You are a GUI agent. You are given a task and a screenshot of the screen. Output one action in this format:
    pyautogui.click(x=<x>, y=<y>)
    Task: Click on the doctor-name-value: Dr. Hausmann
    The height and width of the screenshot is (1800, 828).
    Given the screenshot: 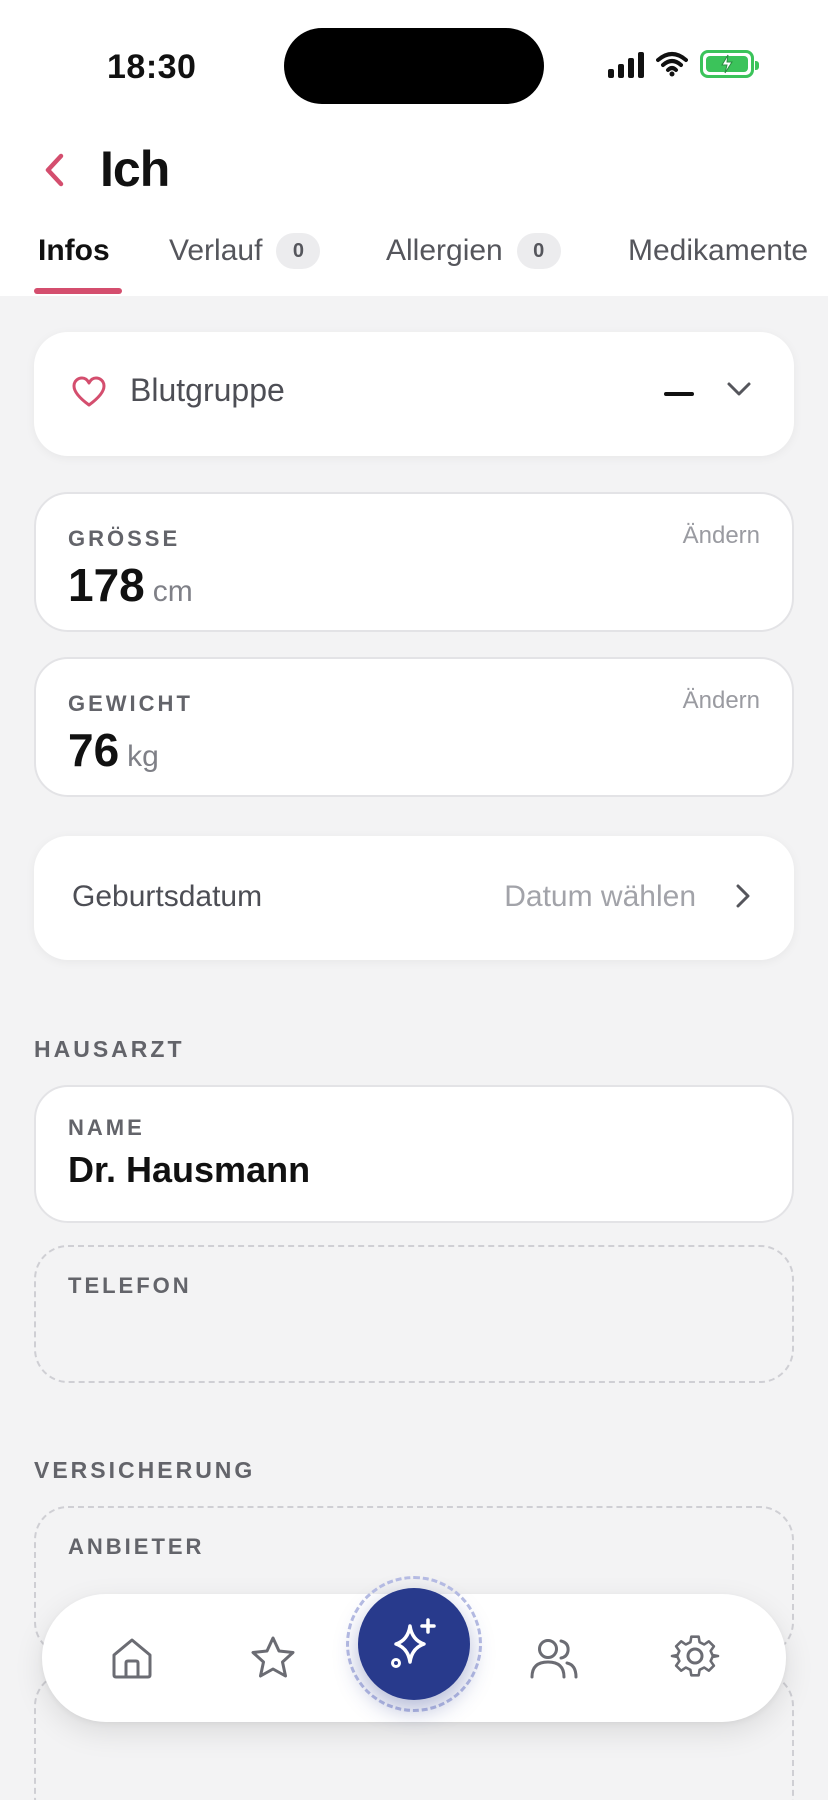 What is the action you would take?
    pyautogui.click(x=189, y=1169)
    